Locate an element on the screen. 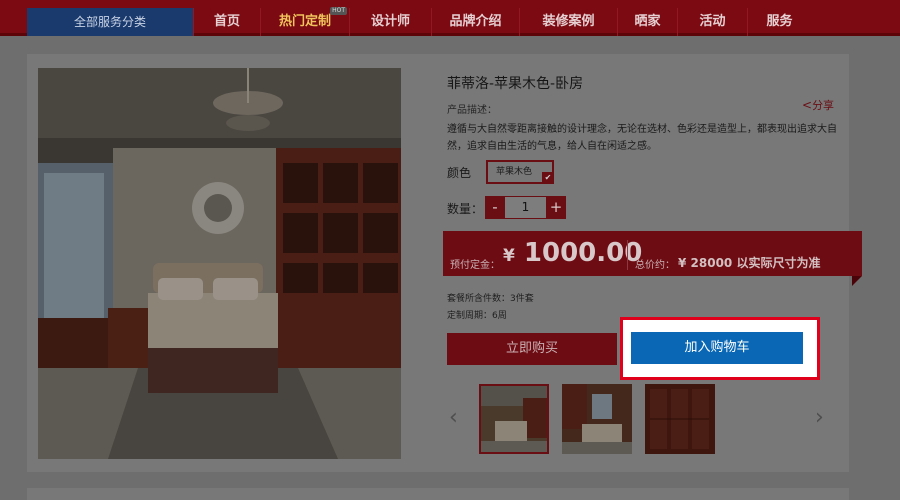  color-option-selected: 苹果木色 ✔ is located at coordinates (520, 172).